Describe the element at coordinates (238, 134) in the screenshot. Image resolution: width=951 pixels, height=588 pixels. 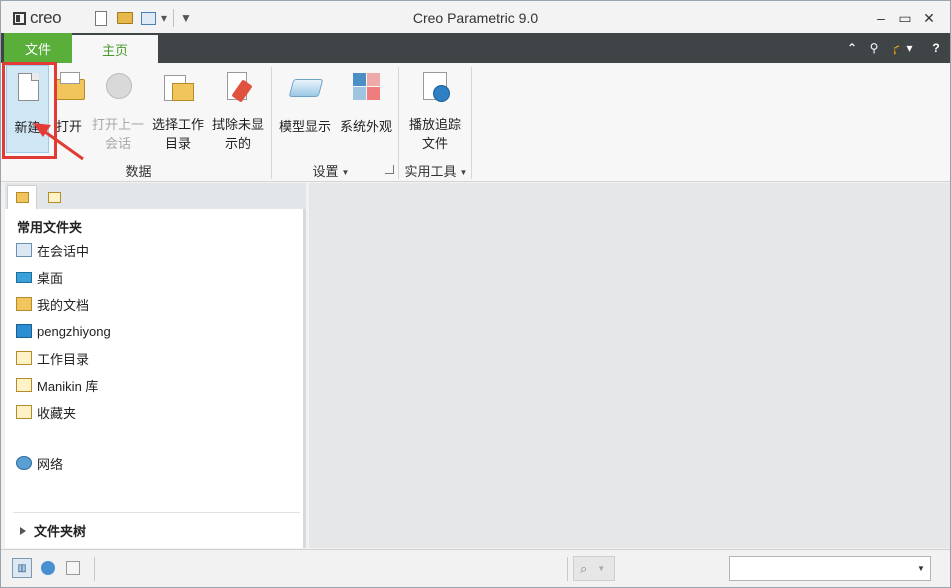
I see `erase-not-displayed-label: 拭除未显 示的` at that location.